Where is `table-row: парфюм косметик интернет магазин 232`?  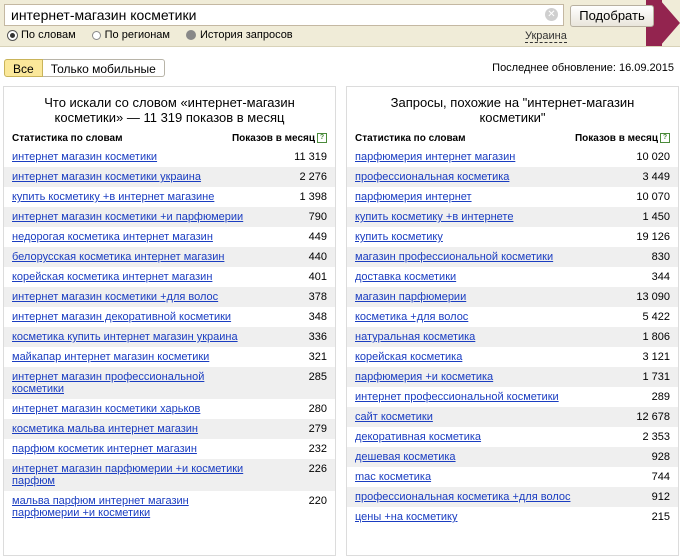
table-row: парфюм косметик интернет магазин 232 is located at coordinates (169, 449).